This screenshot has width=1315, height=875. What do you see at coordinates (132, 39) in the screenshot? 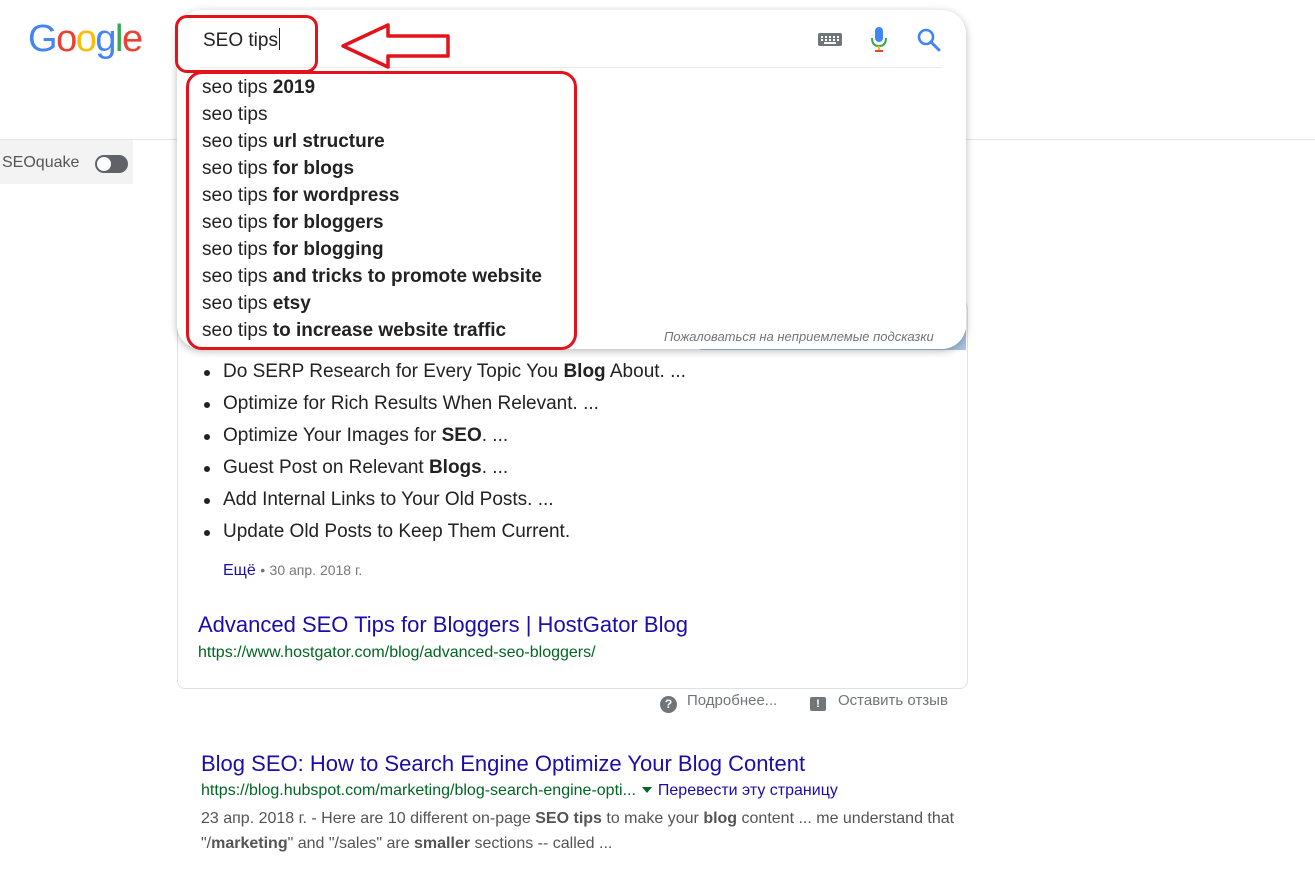
I see `logo-letter: e` at bounding box center [132, 39].